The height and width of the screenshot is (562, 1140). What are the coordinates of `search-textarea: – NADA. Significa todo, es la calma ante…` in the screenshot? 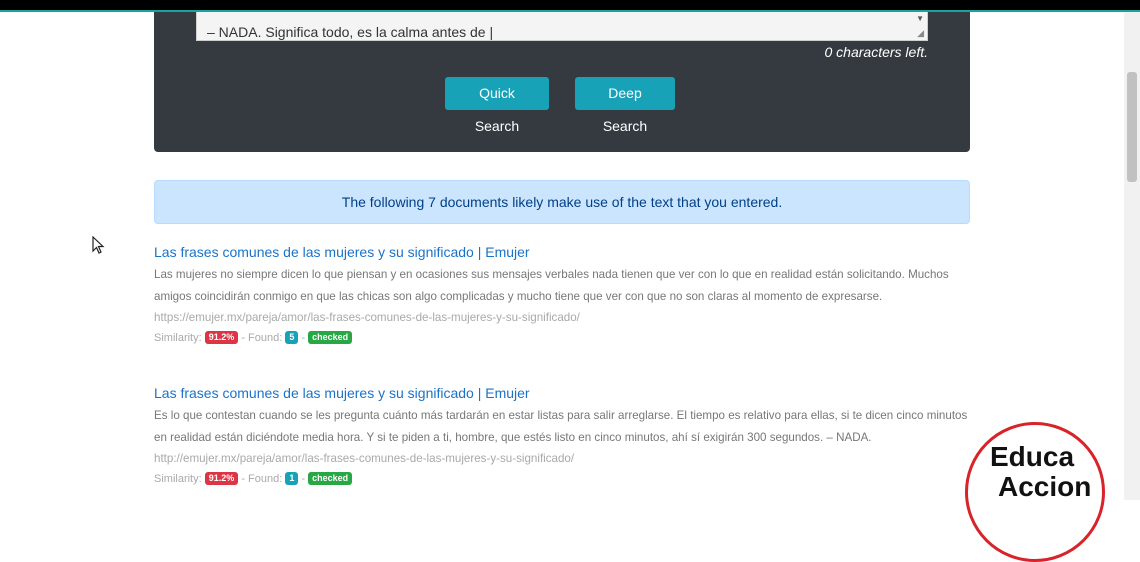 It's located at (562, 26).